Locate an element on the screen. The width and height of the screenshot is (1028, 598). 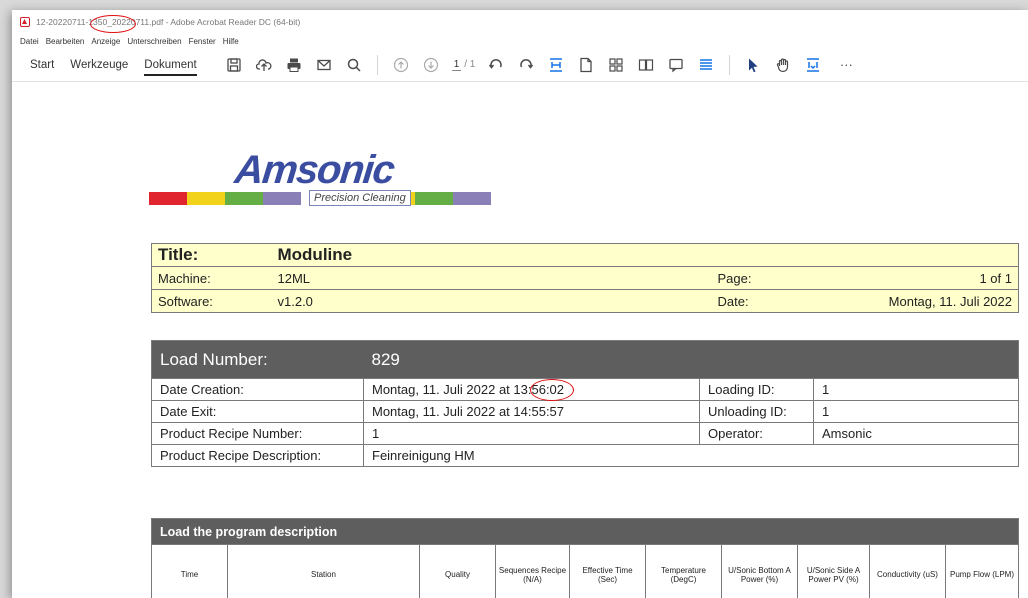
menu-fenster: Fenster is located at coordinates (202, 41).